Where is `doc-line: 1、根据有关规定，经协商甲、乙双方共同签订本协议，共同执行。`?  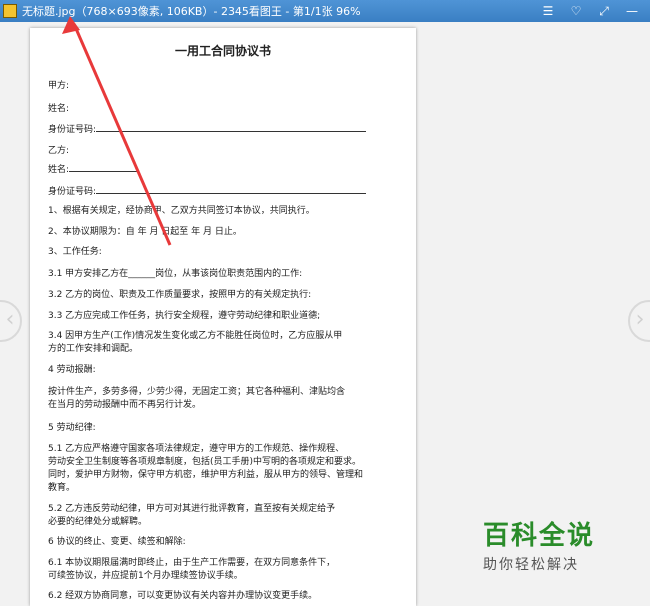
doc-line: 1、根据有关规定，经协商甲、乙双方共同签订本协议，共同执行。 is located at coordinates (181, 211).